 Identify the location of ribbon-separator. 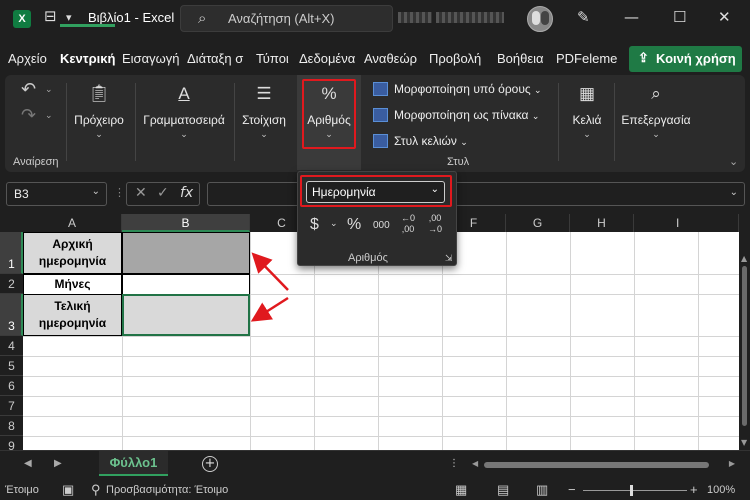
(135, 122).